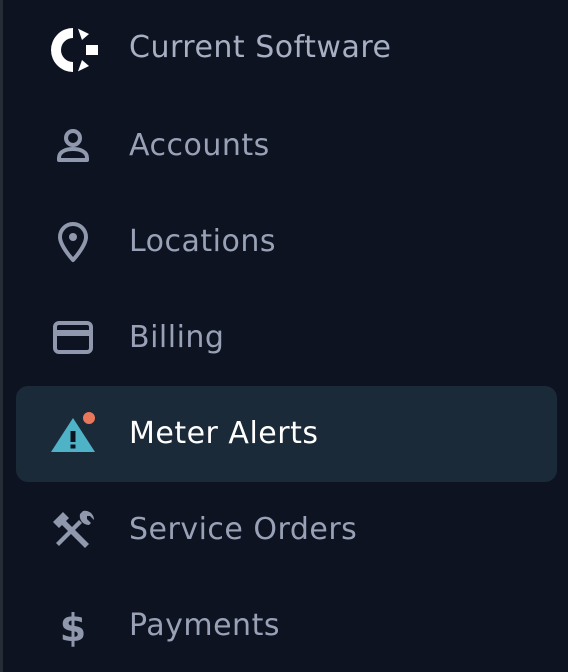 The height and width of the screenshot is (672, 568). I want to click on sidebar-item-service-orders: Service Orders, so click(286, 530).